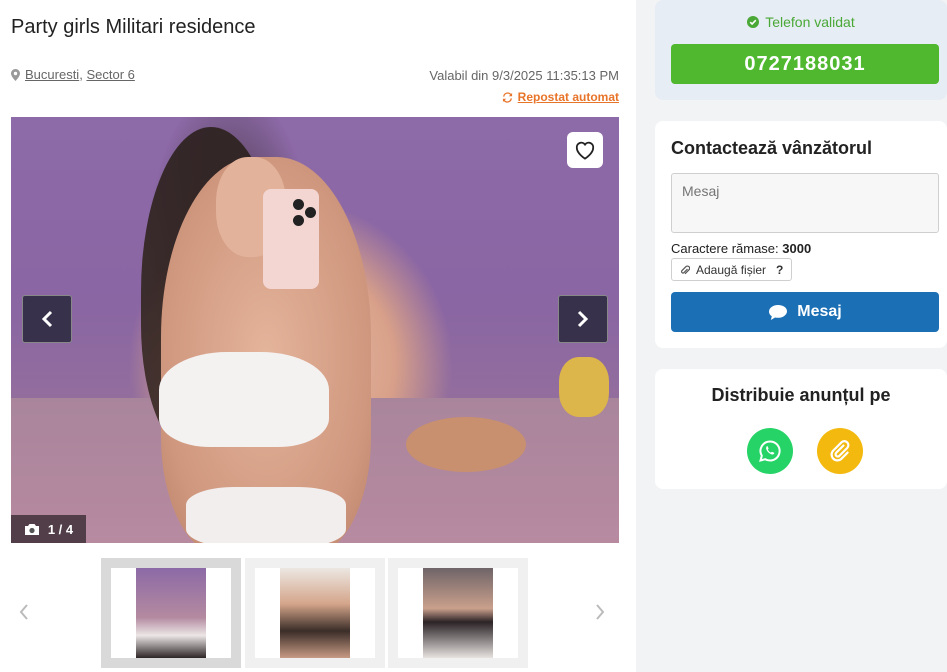  I want to click on page-title: Party girls Militari residence, so click(133, 27).